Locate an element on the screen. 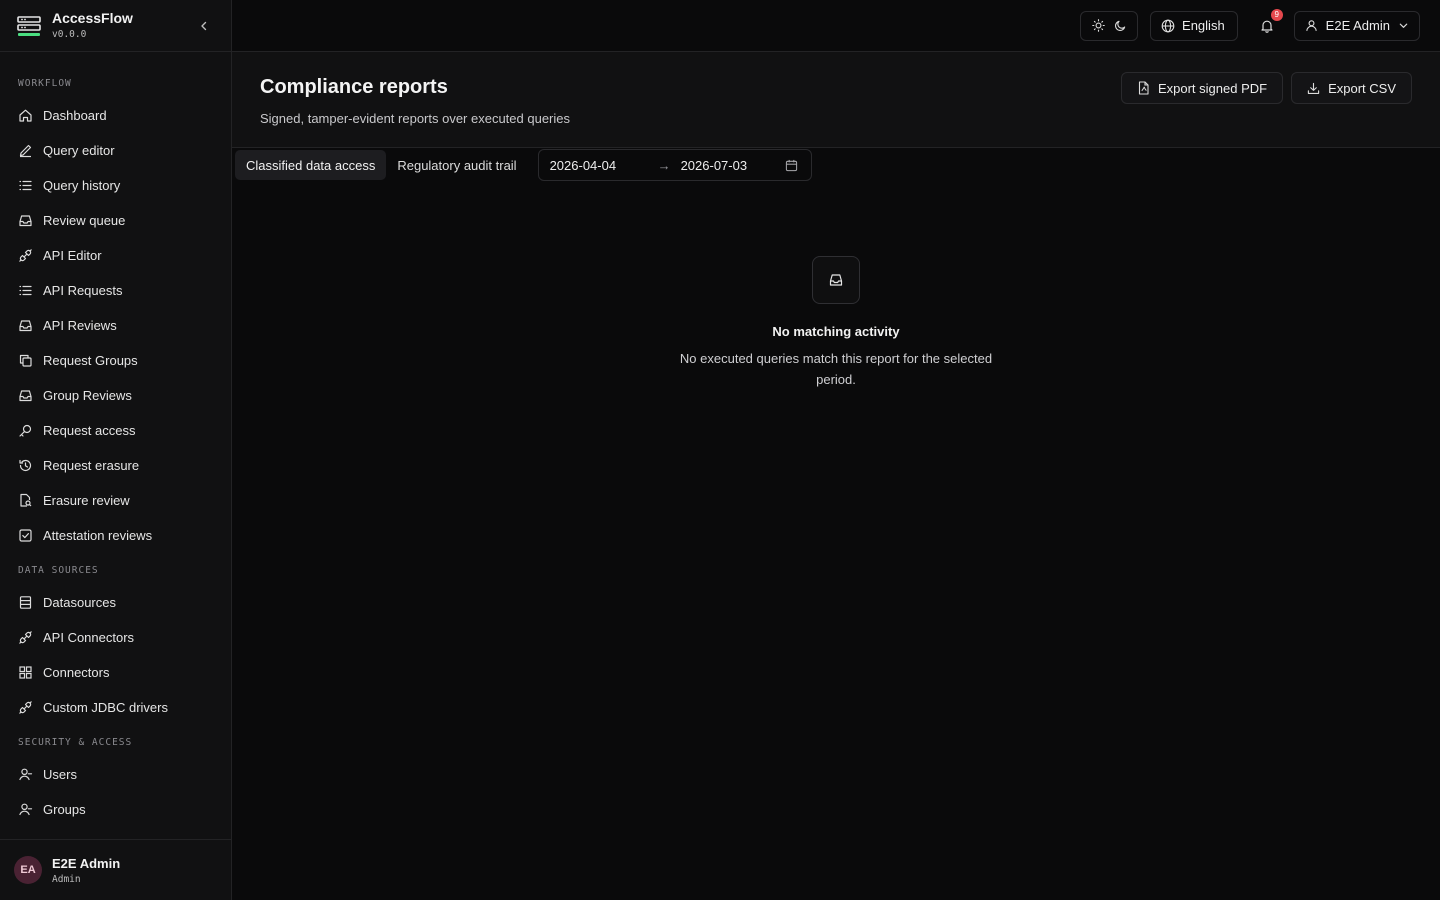 This screenshot has height=900, width=1440. sidebar-item-label: Groups is located at coordinates (64, 809).